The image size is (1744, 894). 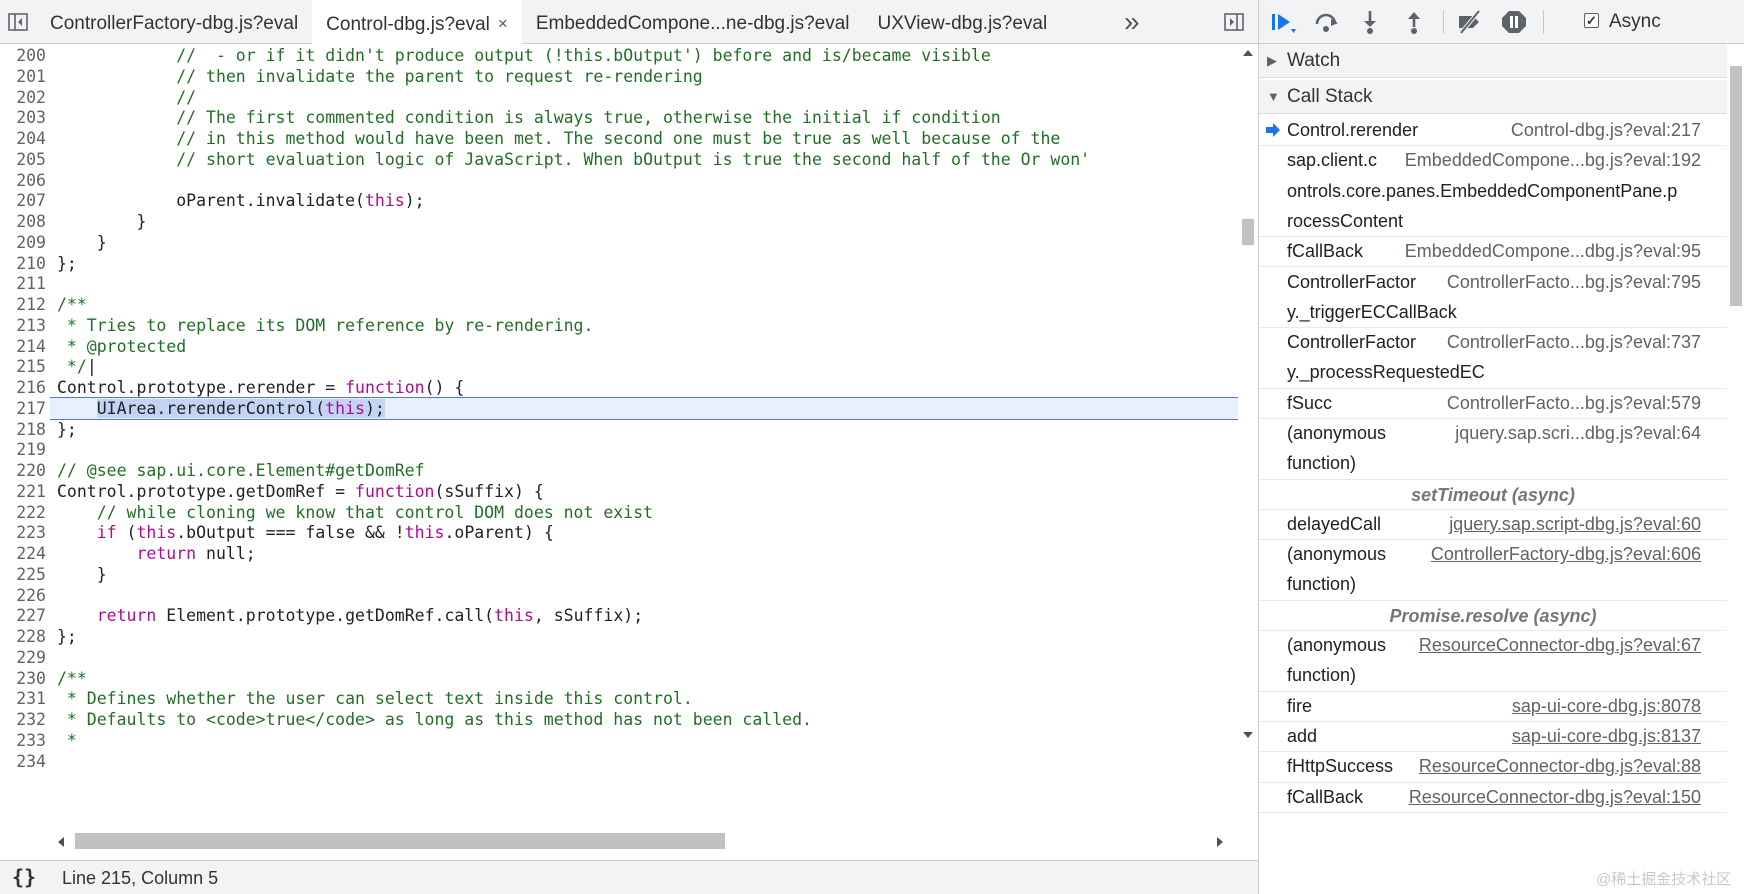 I want to click on call-frame-function: (anonymous, so click(x=1337, y=433).